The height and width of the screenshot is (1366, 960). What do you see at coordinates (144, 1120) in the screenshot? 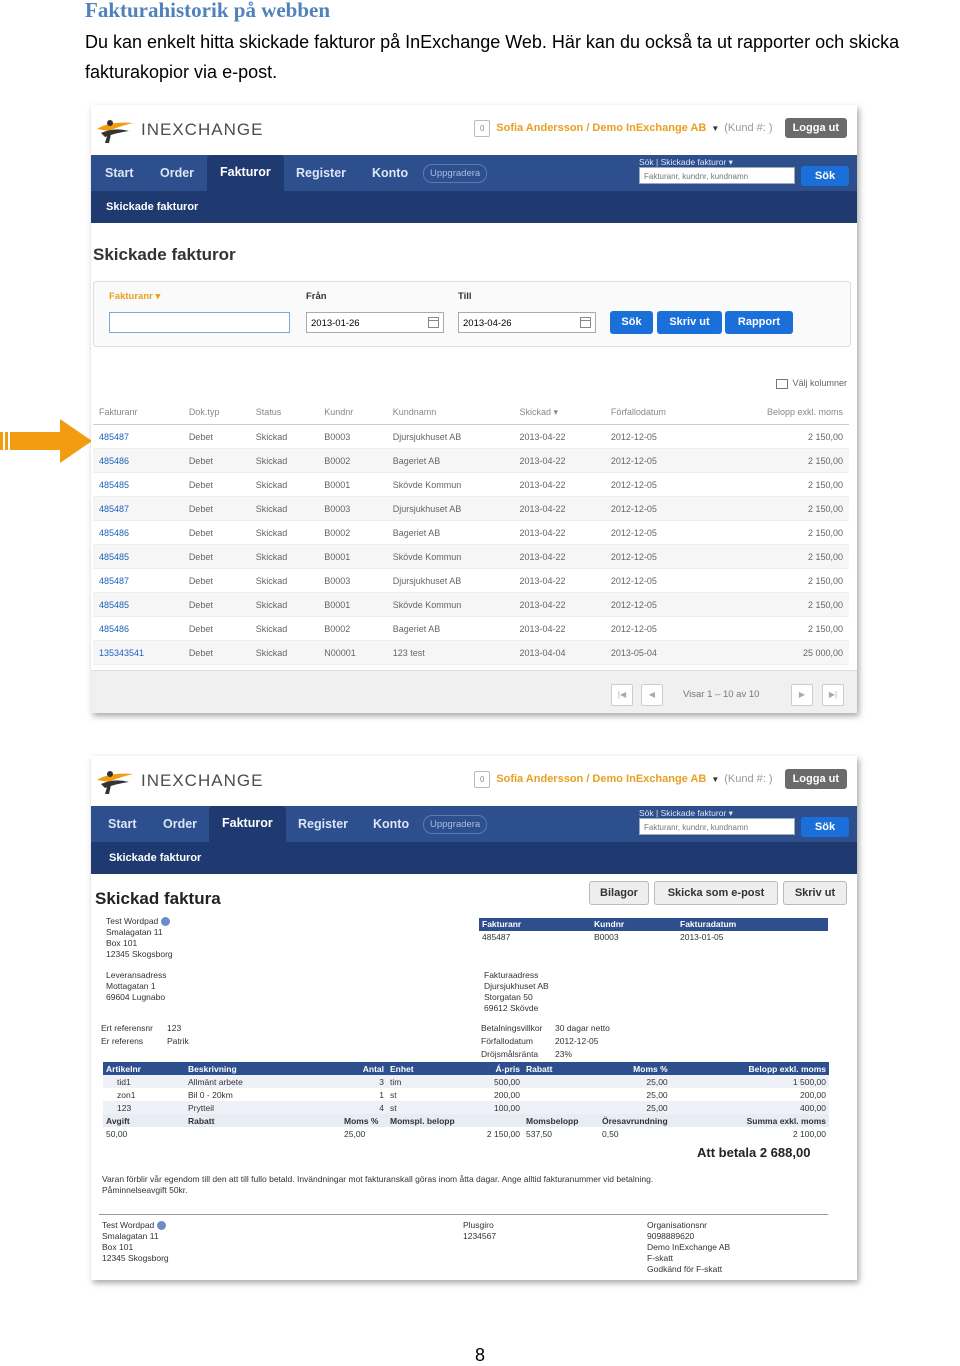
I see `summary-label: Avgift` at bounding box center [144, 1120].